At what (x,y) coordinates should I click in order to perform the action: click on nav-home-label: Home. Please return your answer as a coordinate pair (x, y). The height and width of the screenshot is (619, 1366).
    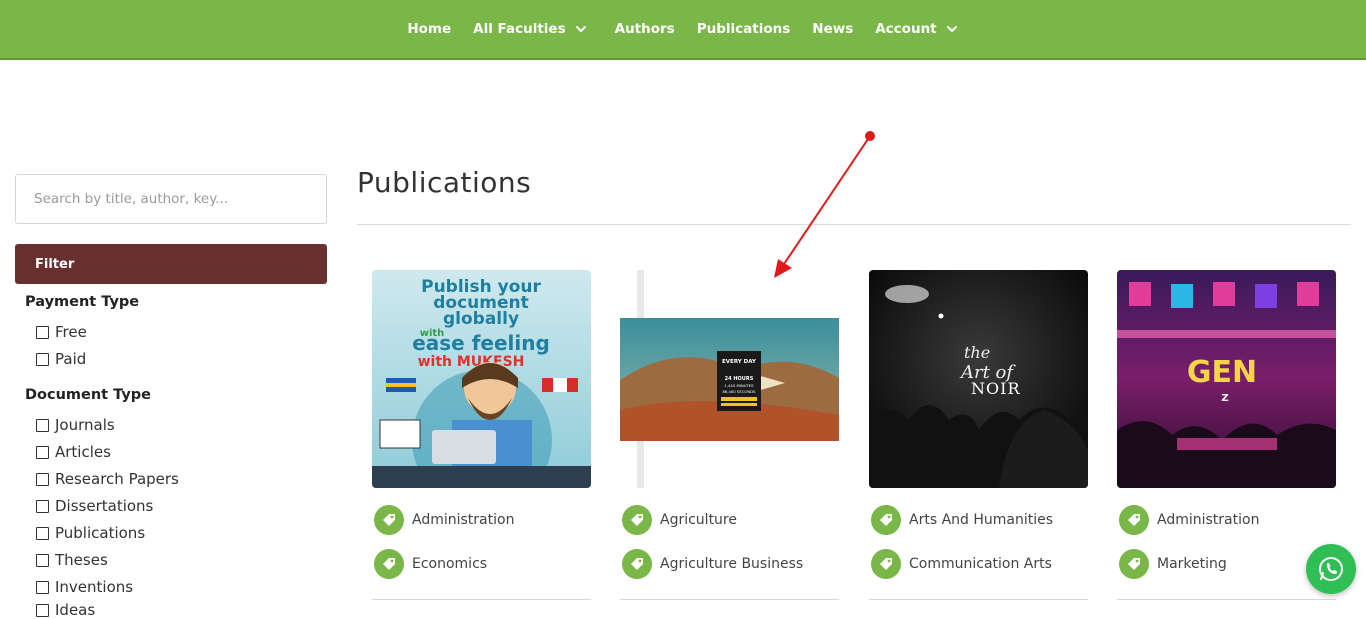
    Looking at the image, I should click on (429, 29).